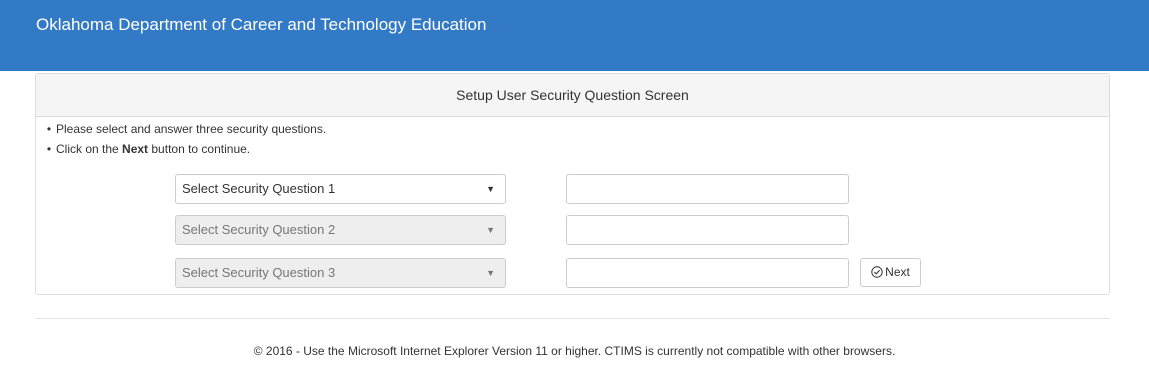 The width and height of the screenshot is (1149, 387). What do you see at coordinates (707, 273) in the screenshot?
I see `security-answer-3-input` at bounding box center [707, 273].